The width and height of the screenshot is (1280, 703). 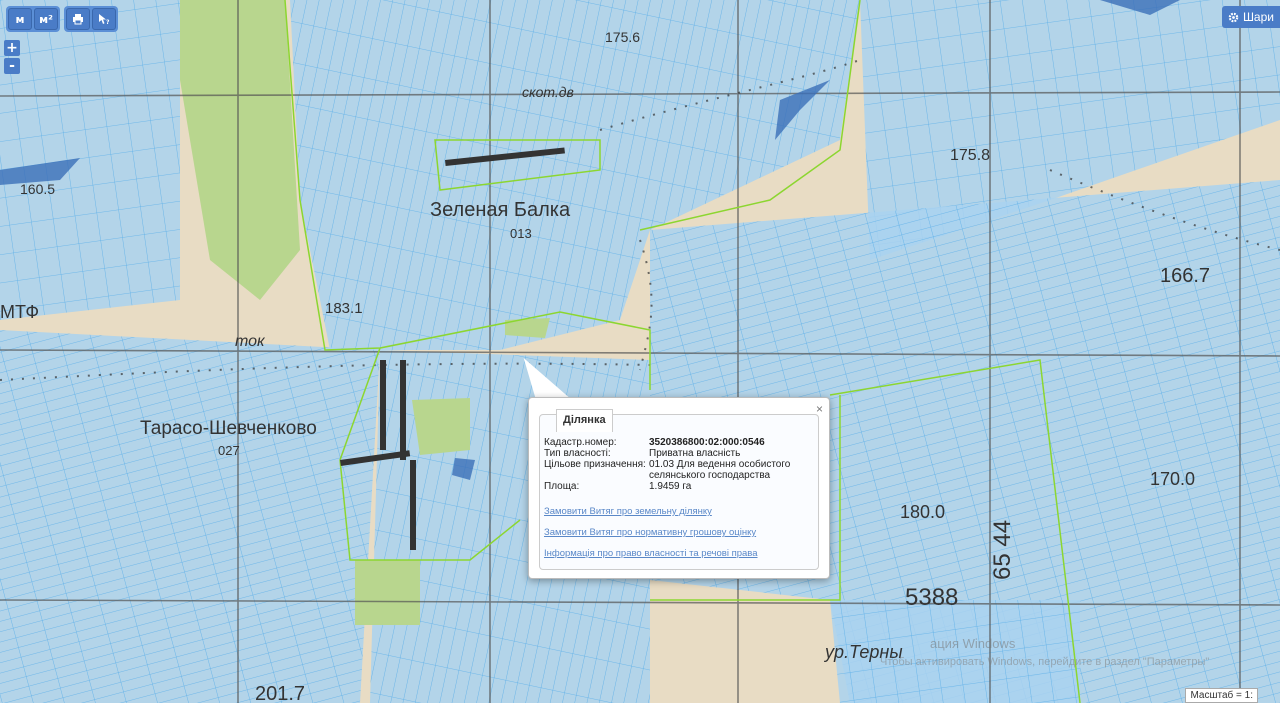 I want to click on elevation-180-0: 180.0, so click(x=922, y=512).